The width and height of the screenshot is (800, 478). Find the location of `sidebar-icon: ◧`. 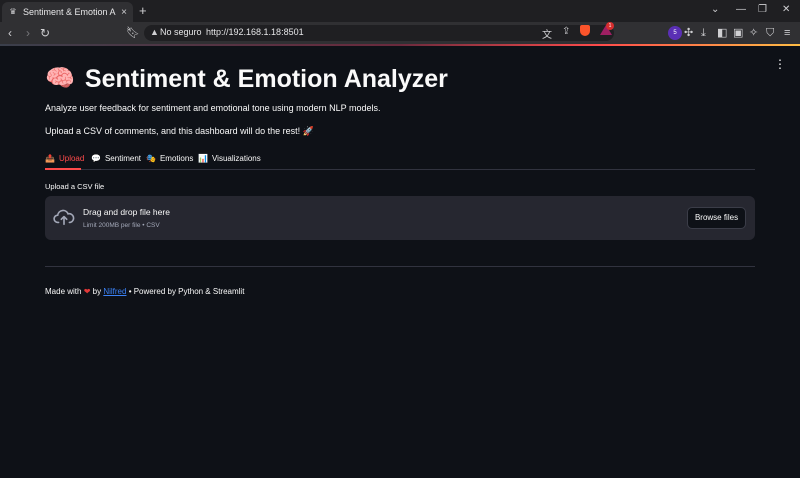

sidebar-icon: ◧ is located at coordinates (722, 33).